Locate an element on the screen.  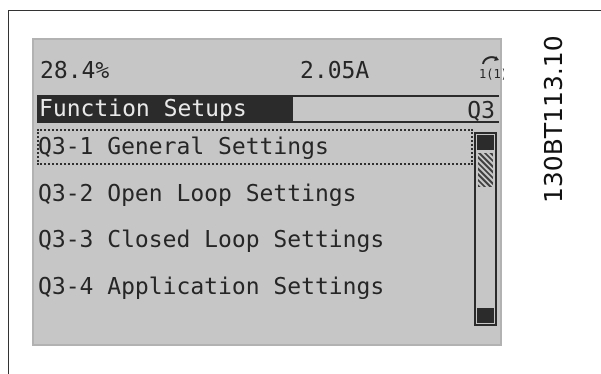
menu-header: Function Setups Q3 is located at coordinates (268, 109).